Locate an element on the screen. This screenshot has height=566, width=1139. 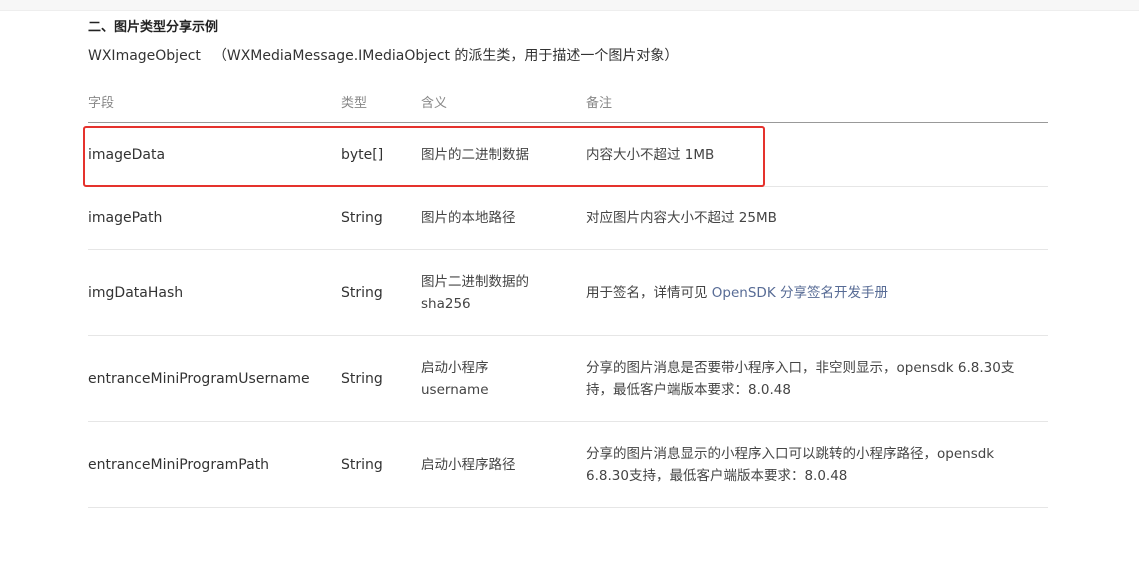
header-field: 字段 is located at coordinates (214, 101).